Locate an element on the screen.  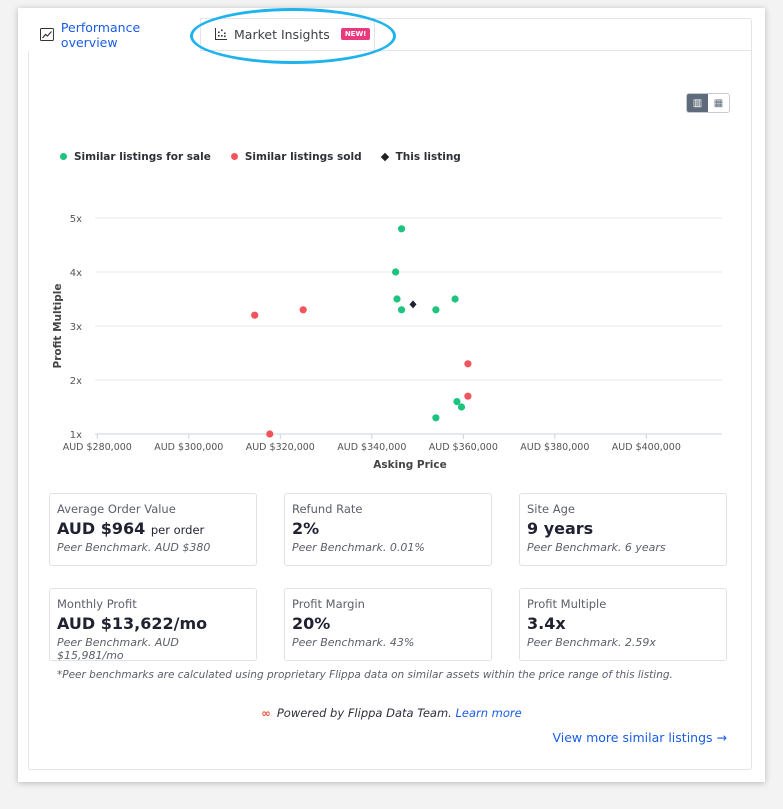
stat-benchmark: Peer Benchmark. 0.01% is located at coordinates (358, 547).